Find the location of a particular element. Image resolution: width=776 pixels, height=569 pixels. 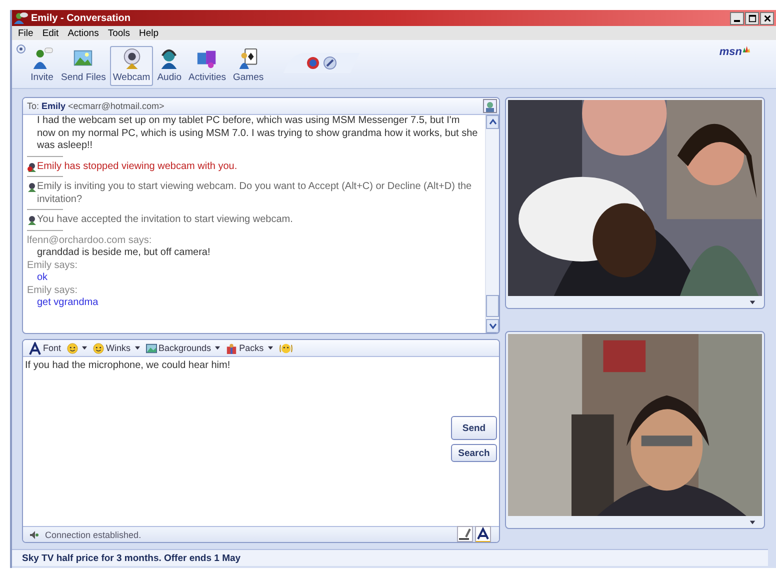

format-button: Font is located at coordinates (45, 348).